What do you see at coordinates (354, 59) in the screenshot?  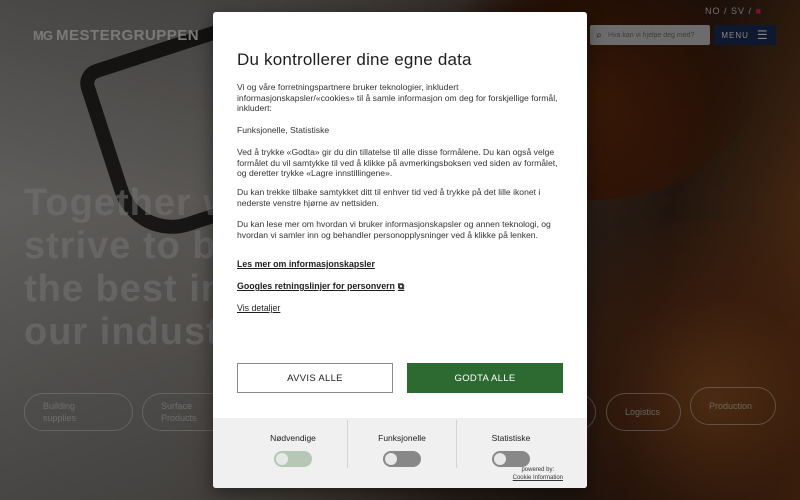 I see `dialog-title: Du kontrollerer dine egne data` at bounding box center [354, 59].